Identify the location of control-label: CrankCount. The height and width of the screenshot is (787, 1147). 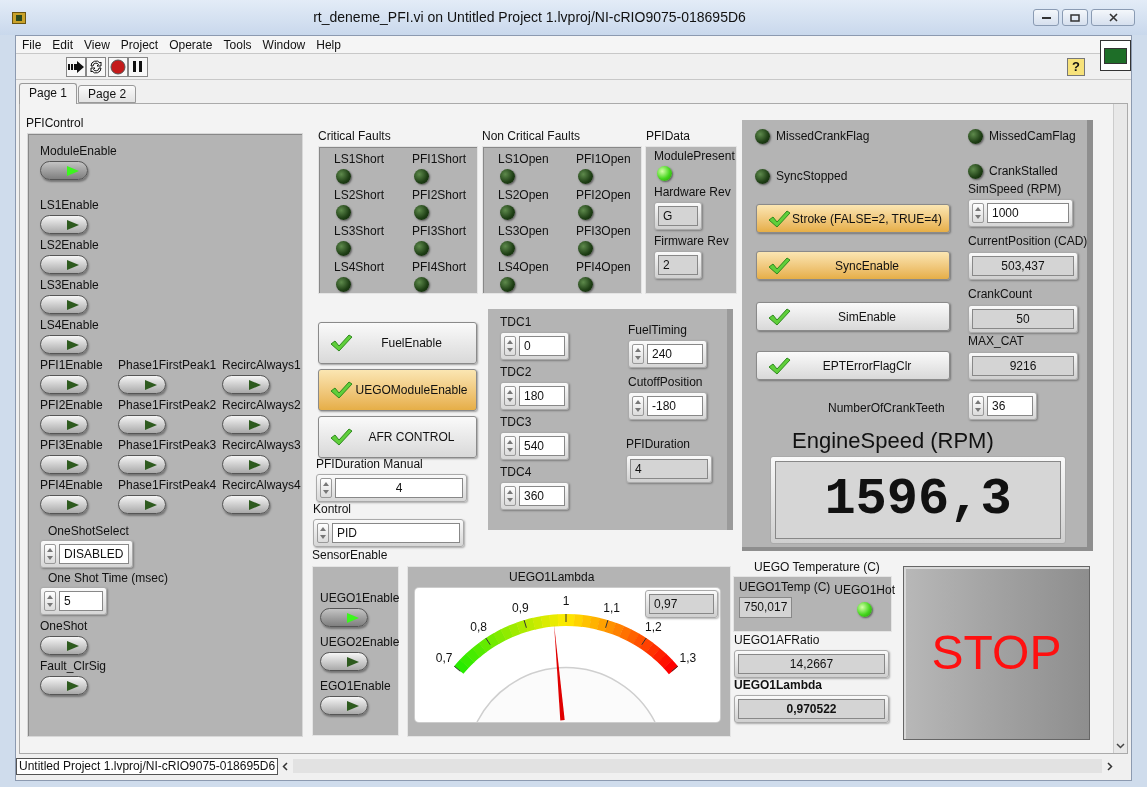
(1000, 294).